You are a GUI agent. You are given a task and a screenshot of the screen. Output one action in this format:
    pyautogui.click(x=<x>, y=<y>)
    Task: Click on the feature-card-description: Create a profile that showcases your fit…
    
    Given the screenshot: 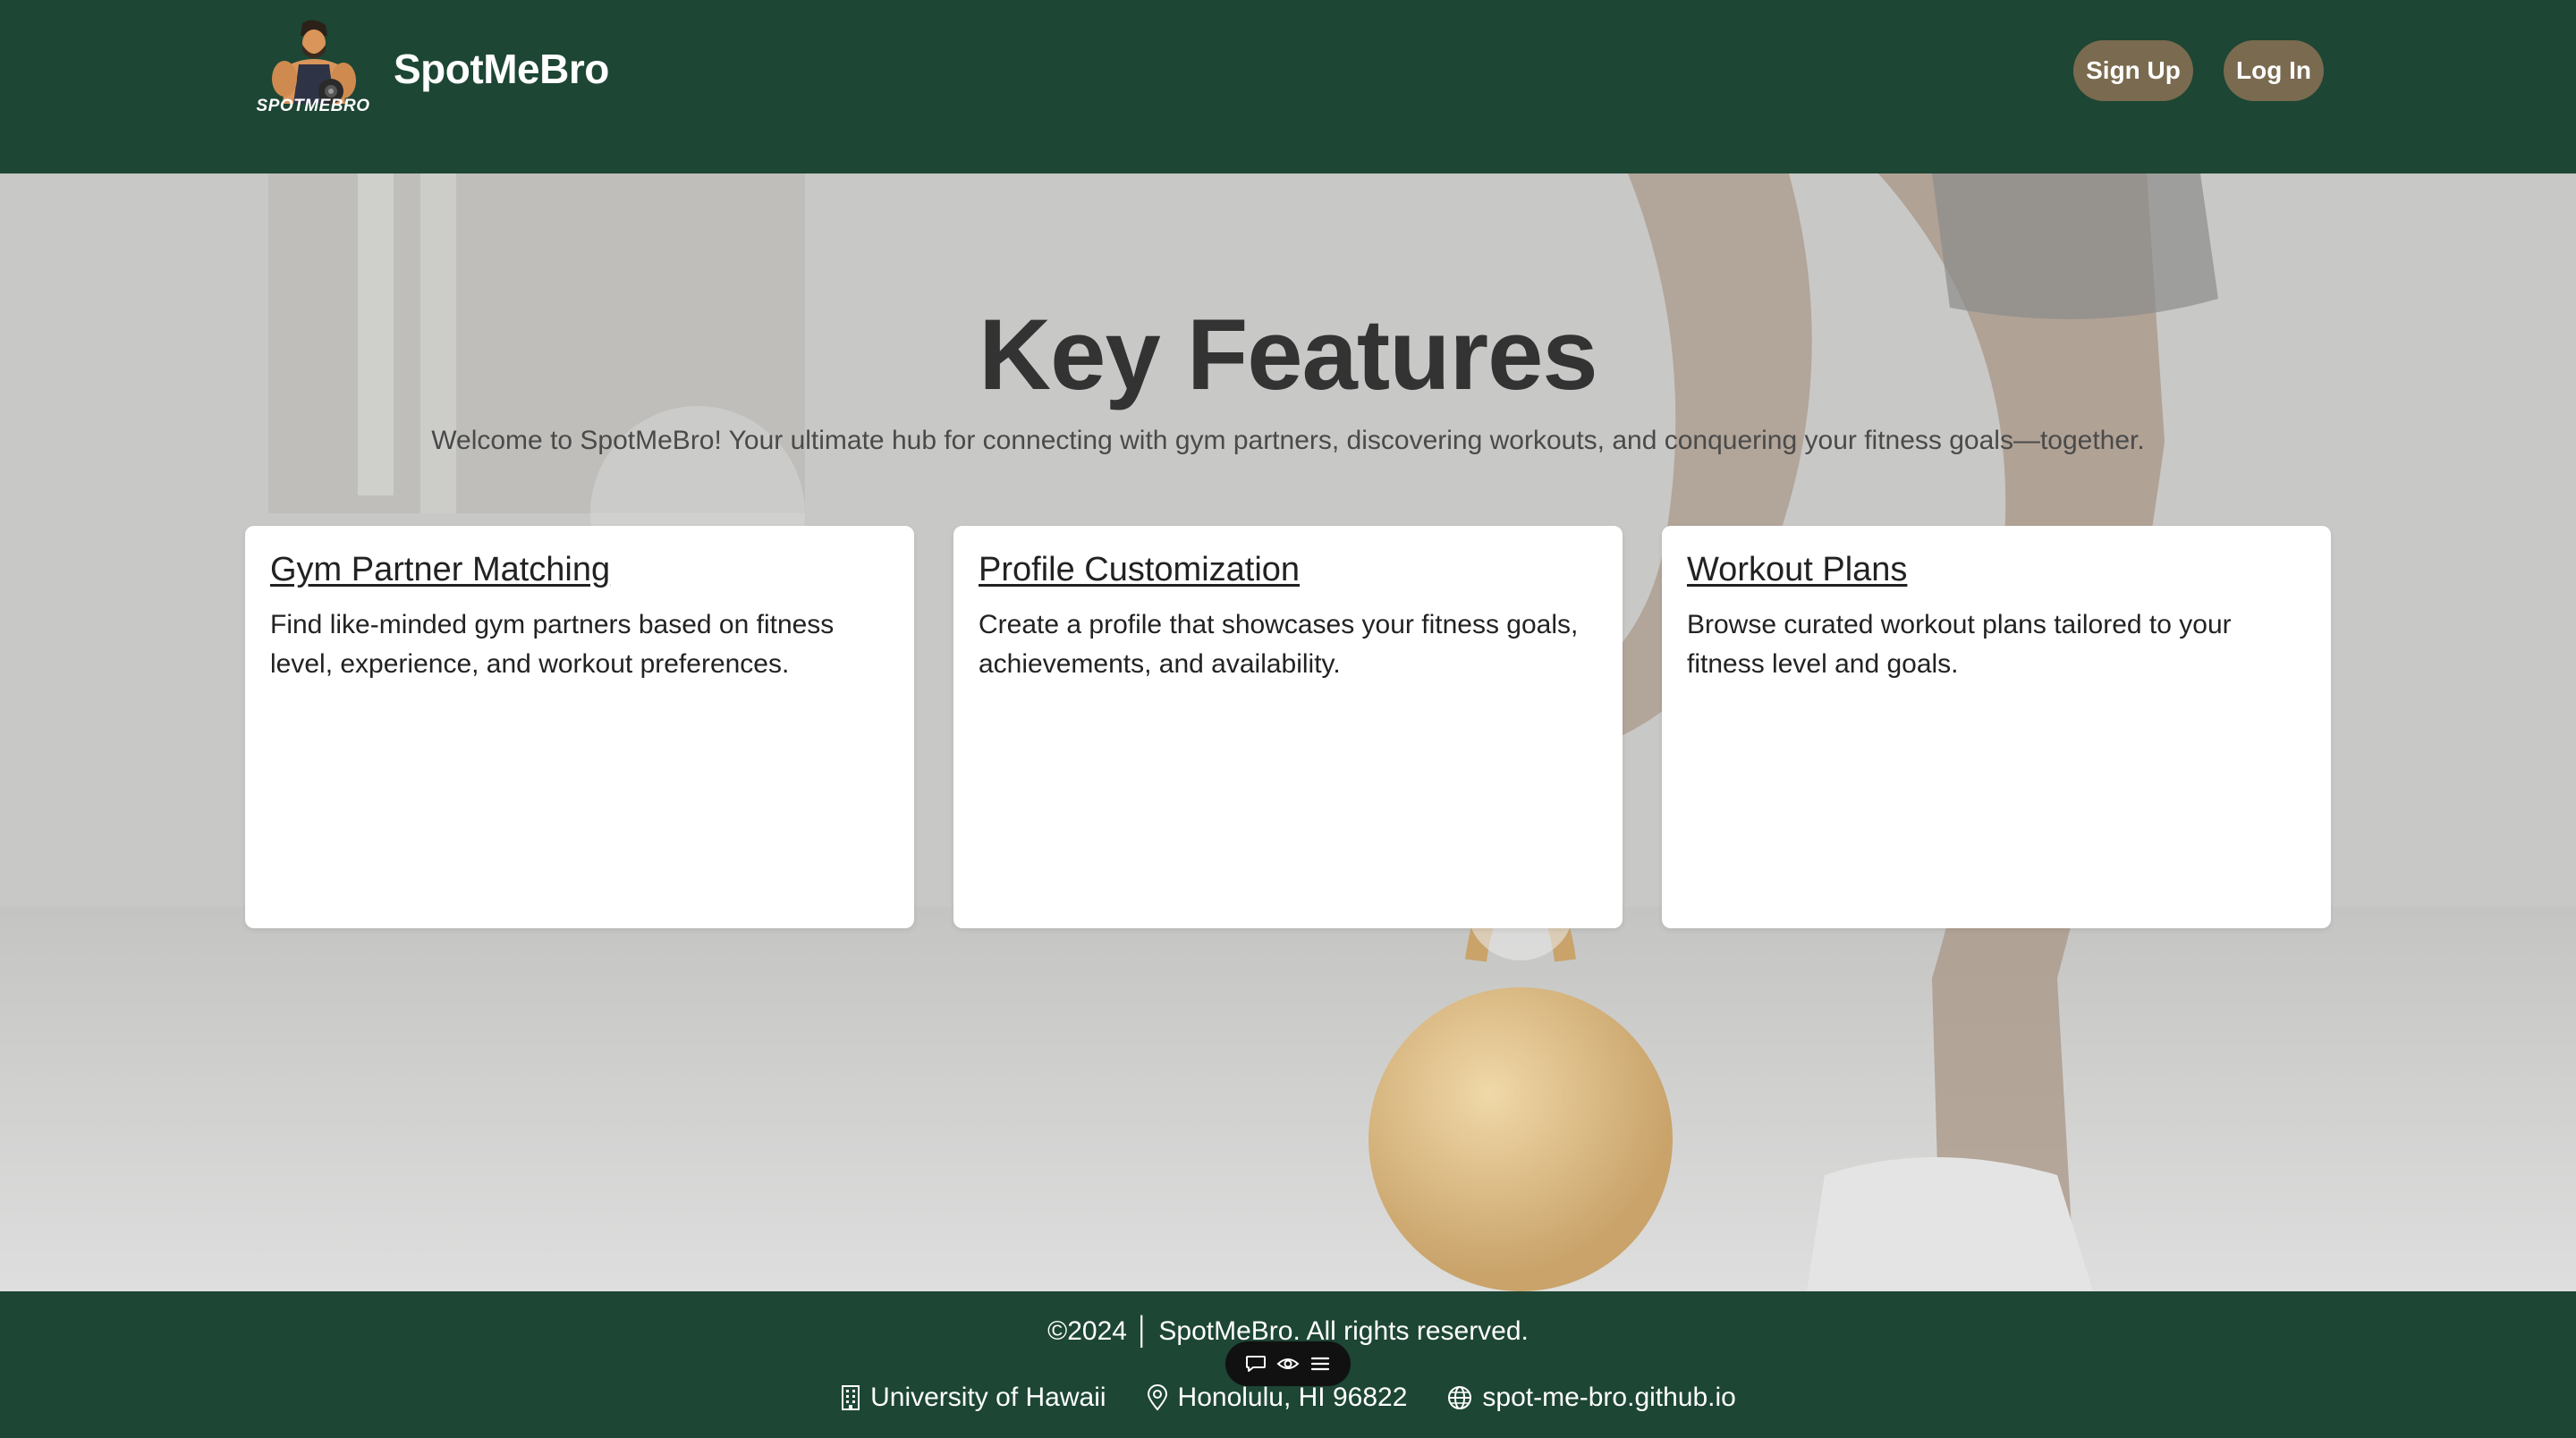 What is the action you would take?
    pyautogui.click(x=1279, y=644)
    